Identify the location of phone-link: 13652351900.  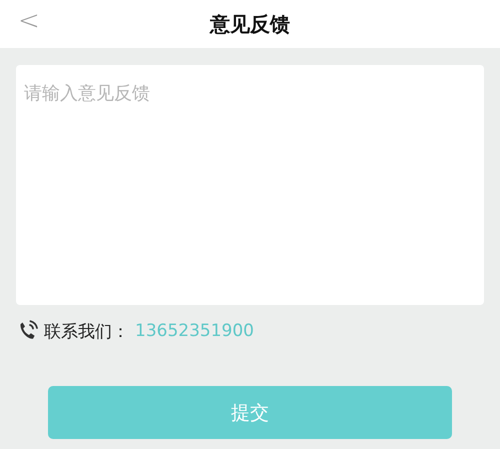
(194, 331).